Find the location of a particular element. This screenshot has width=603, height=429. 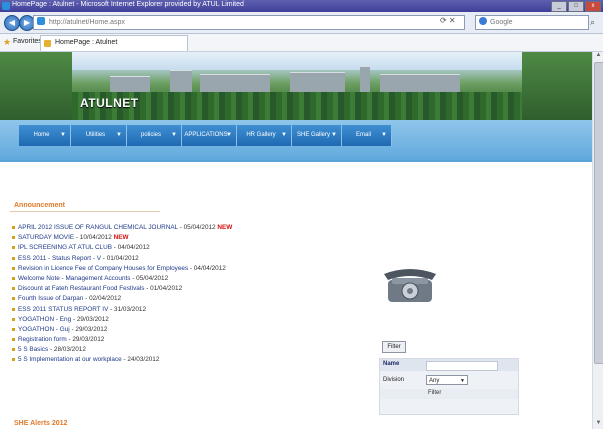

site-logo: ATULNET is located at coordinates (109, 103).